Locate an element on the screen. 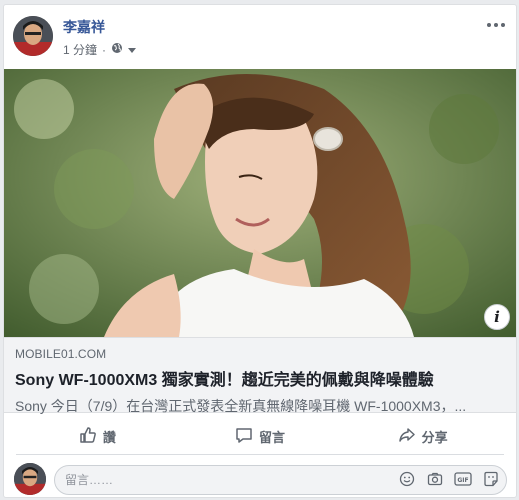  author-avatar is located at coordinates (33, 36).